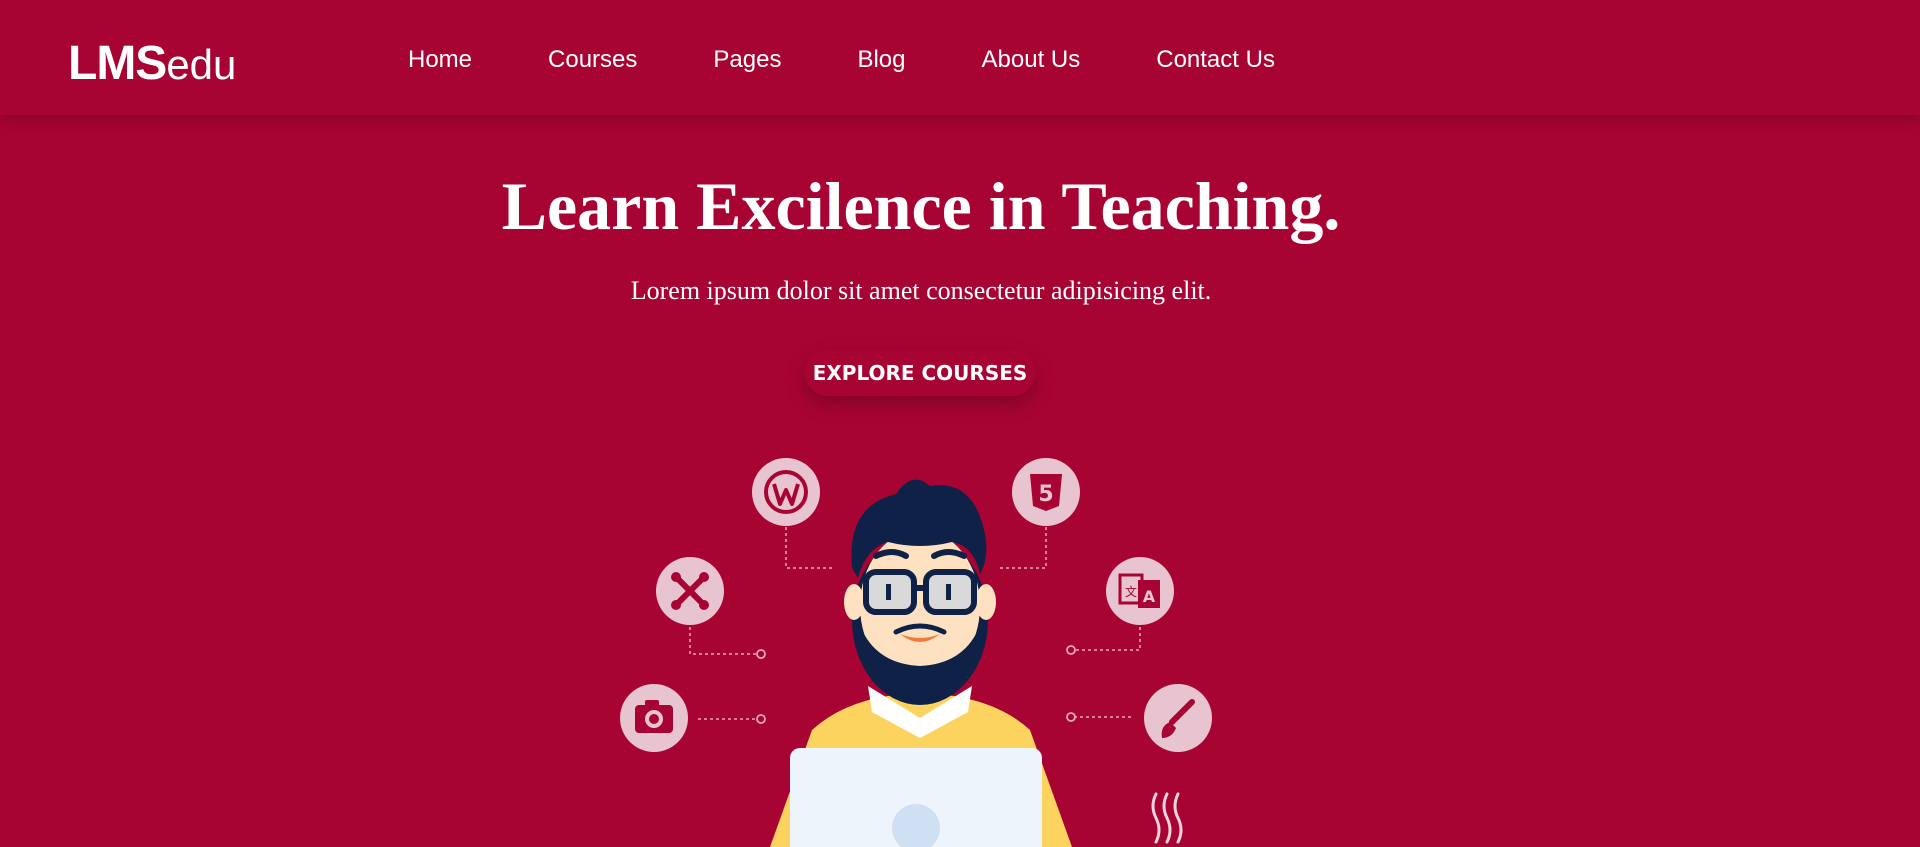 Image resolution: width=1920 pixels, height=847 pixels. Describe the element at coordinates (1178, 718) in the screenshot. I see `paintbrush-icon` at that location.